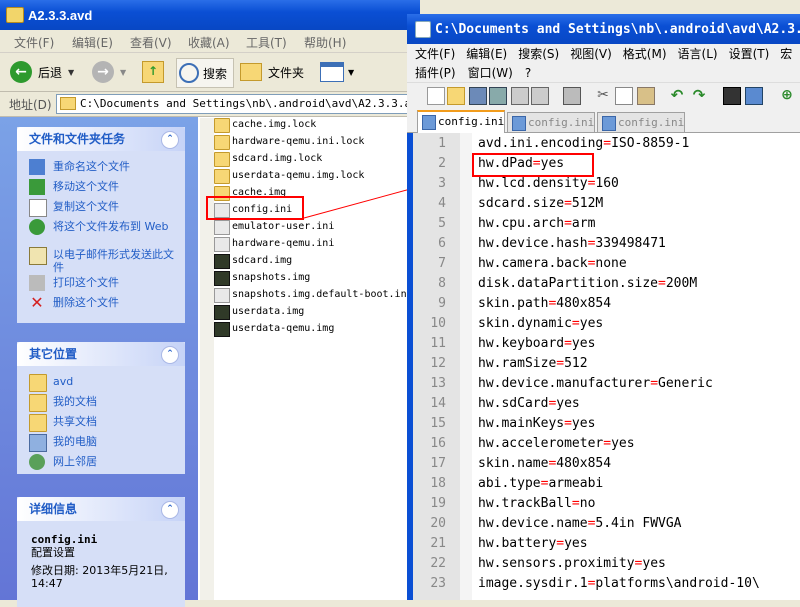 Image resolution: width=800 pixels, height=607 pixels. I want to click on line-number: 19, so click(438, 503).